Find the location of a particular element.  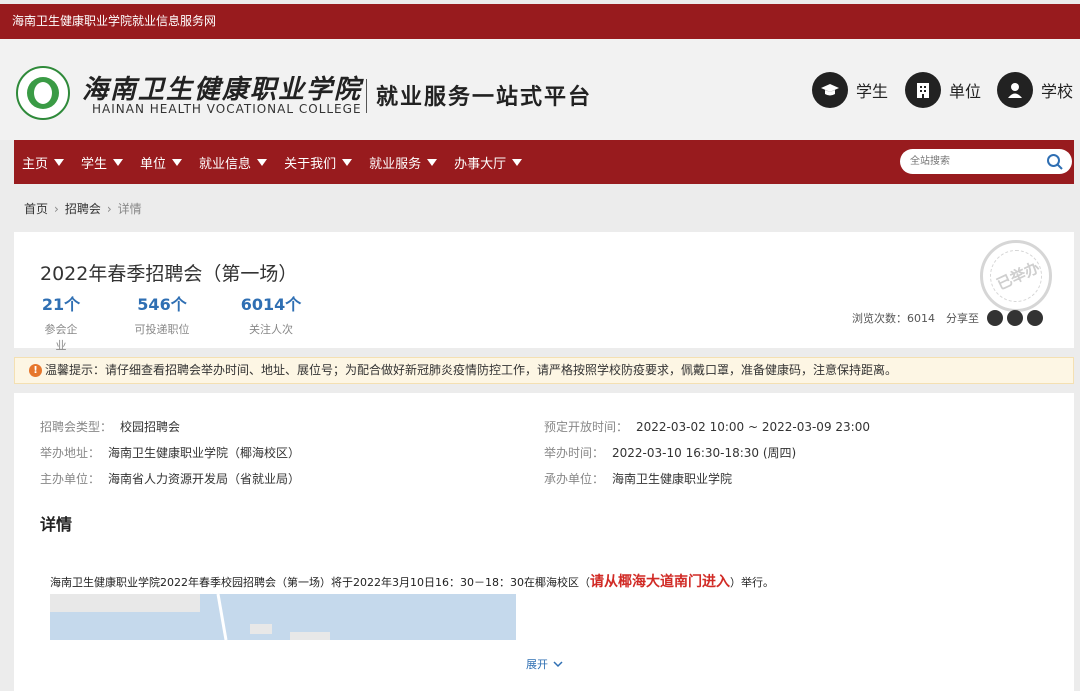

info-open-key: 预定开放时间： is located at coordinates (586, 427).